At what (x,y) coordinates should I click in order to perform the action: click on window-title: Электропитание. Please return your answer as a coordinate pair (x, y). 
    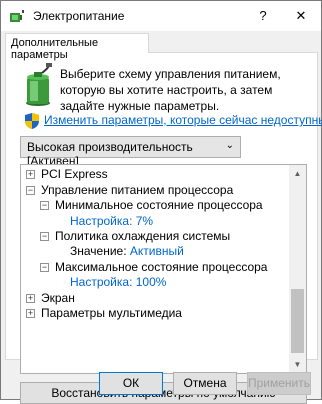
    Looking at the image, I should click on (79, 16).